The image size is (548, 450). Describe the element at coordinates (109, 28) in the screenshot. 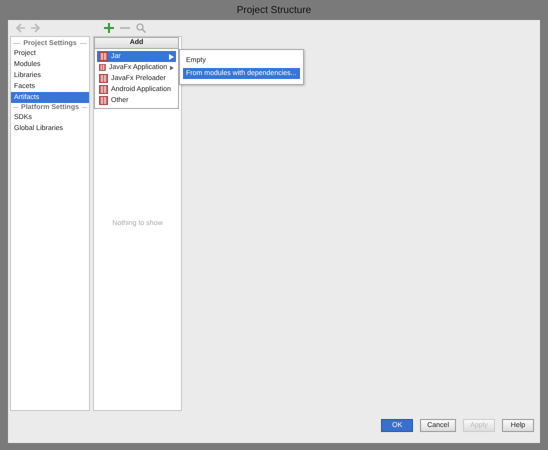

I see `add-icon` at that location.